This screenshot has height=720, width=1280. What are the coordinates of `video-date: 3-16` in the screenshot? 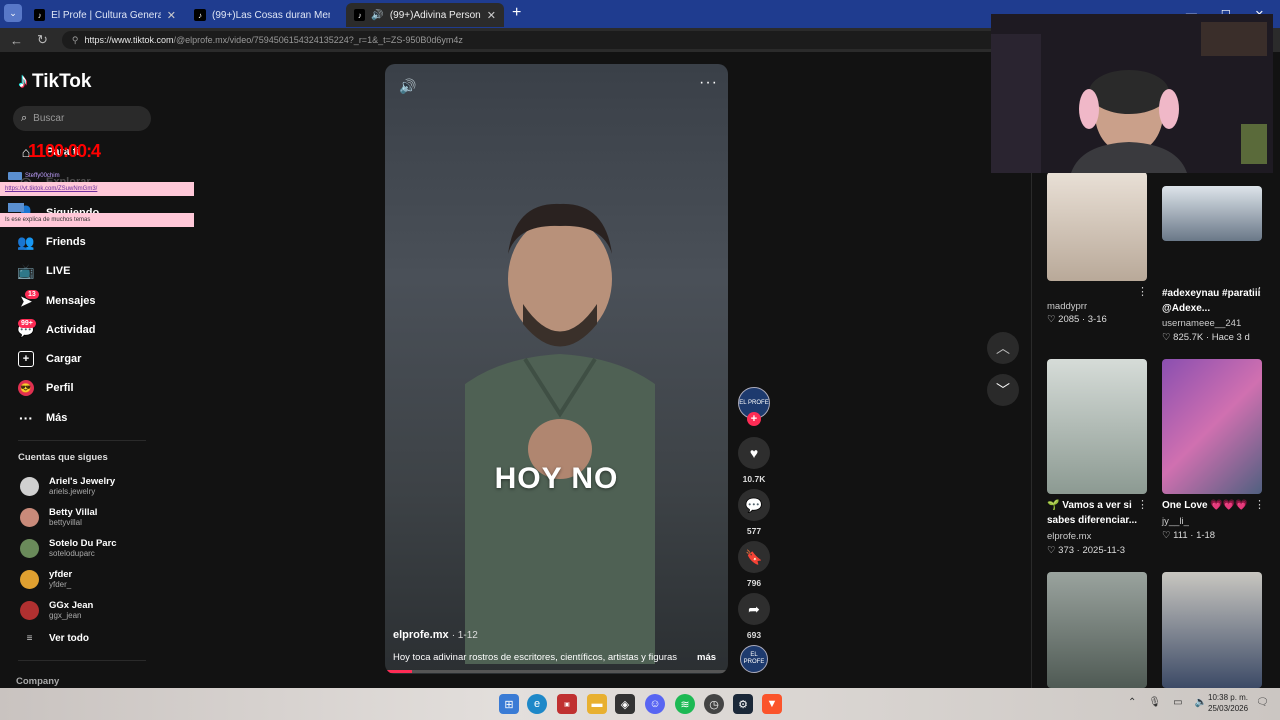 It's located at (1097, 319).